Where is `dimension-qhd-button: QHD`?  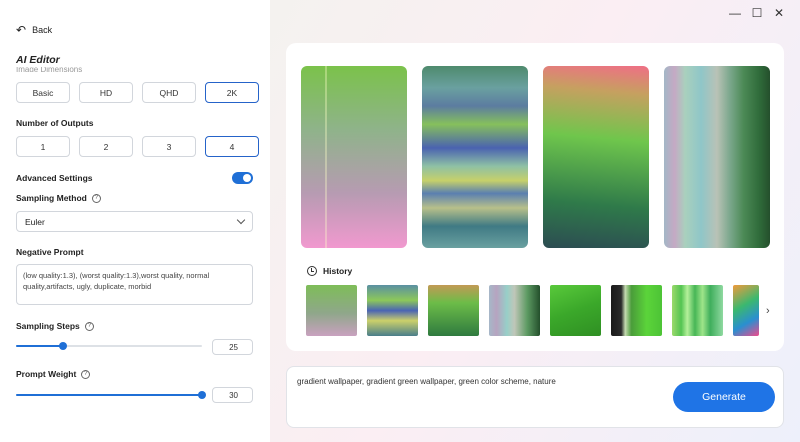 dimension-qhd-button: QHD is located at coordinates (169, 92).